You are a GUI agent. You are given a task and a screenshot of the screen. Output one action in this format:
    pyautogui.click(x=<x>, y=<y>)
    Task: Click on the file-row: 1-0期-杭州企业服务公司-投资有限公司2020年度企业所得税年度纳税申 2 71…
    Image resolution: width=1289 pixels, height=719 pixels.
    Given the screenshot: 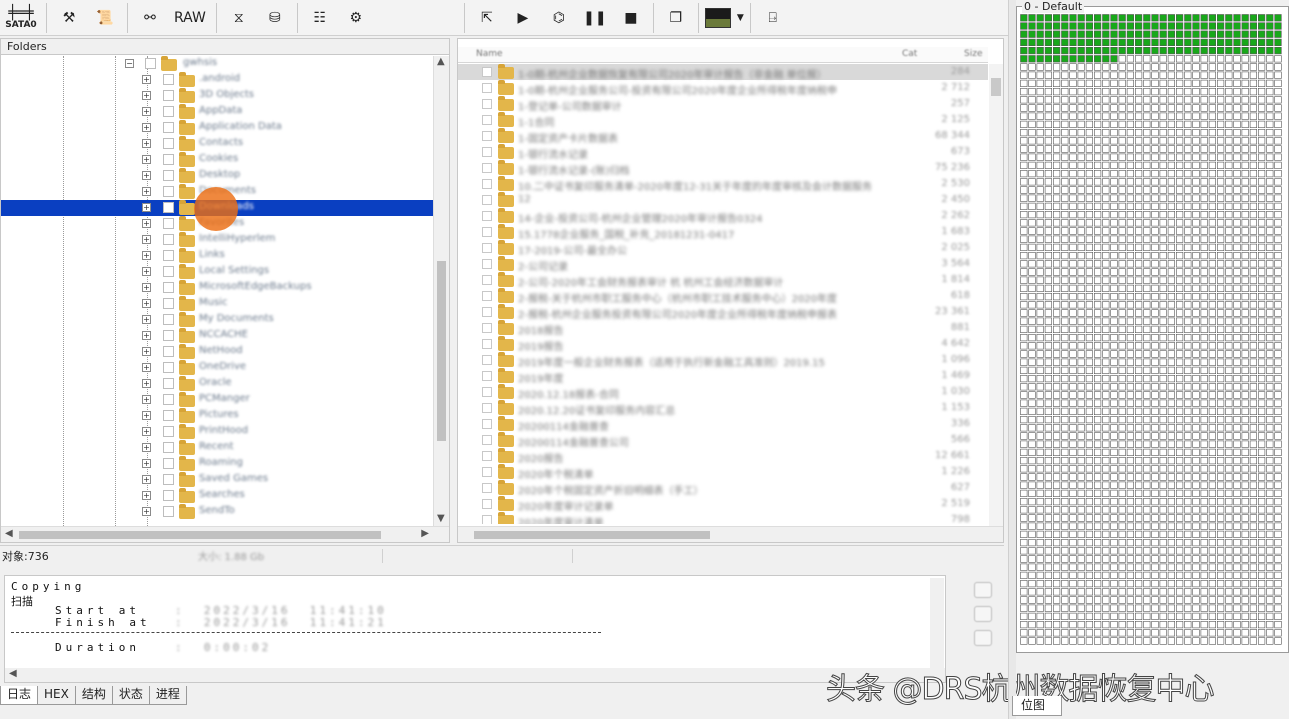 What is the action you would take?
    pyautogui.click(x=723, y=88)
    